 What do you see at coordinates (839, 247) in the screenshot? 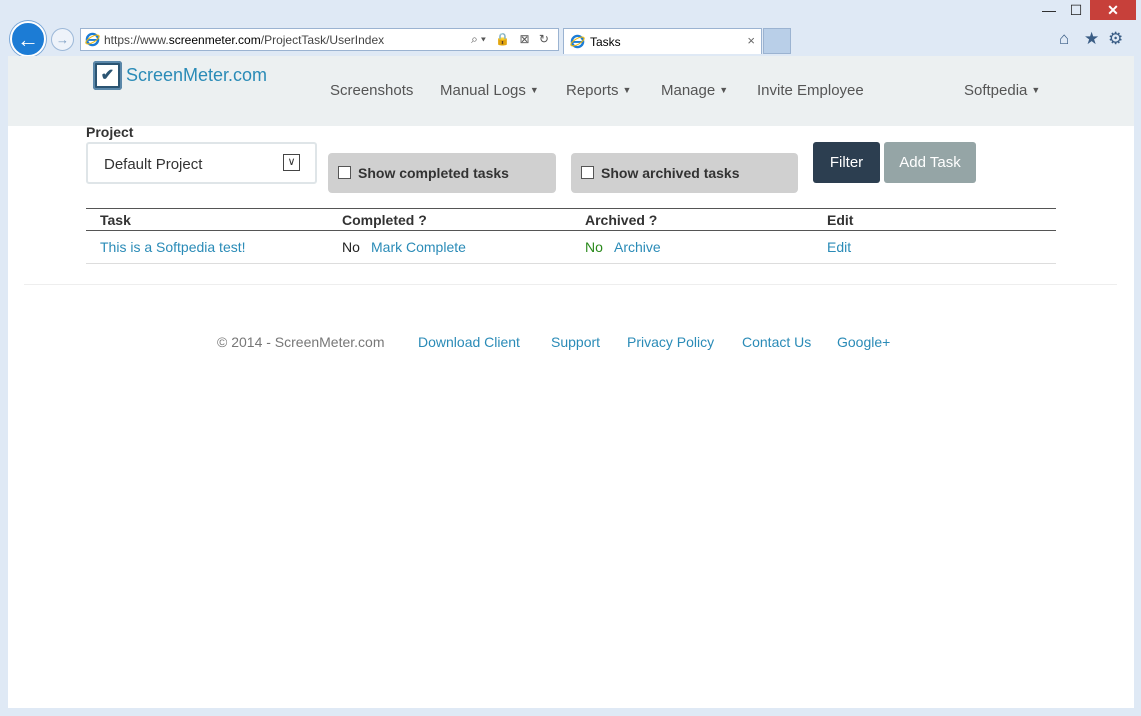
I see `edit-link: Edit` at bounding box center [839, 247].